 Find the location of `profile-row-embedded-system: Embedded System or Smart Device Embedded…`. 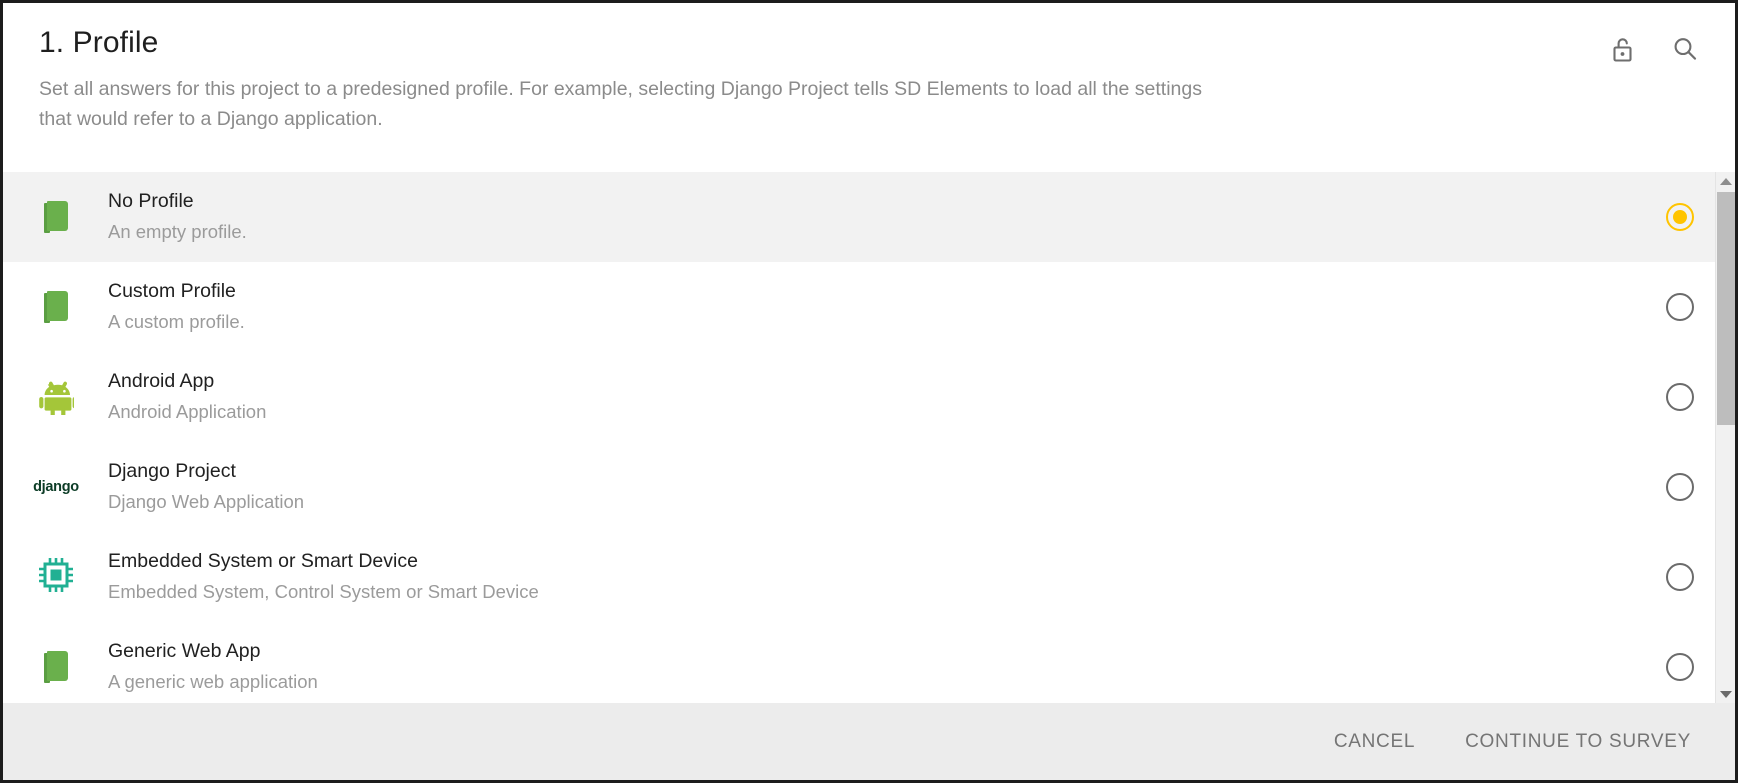

profile-row-embedded-system: Embedded System or Smart Device Embedded… is located at coordinates (869, 577).